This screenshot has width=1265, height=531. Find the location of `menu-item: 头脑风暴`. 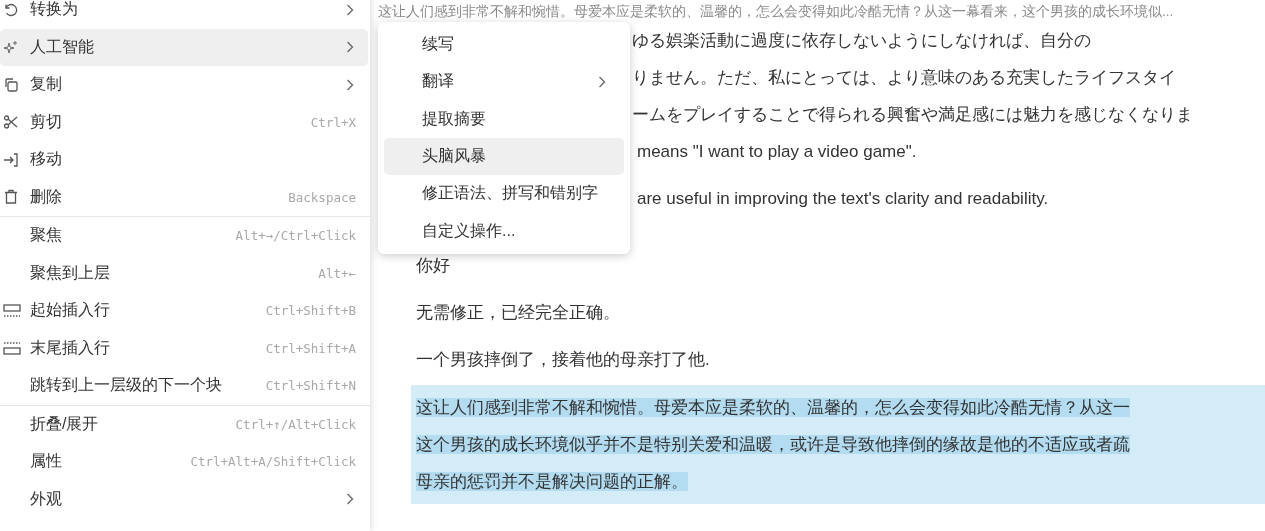

menu-item: 头脑风暴 is located at coordinates (504, 156).